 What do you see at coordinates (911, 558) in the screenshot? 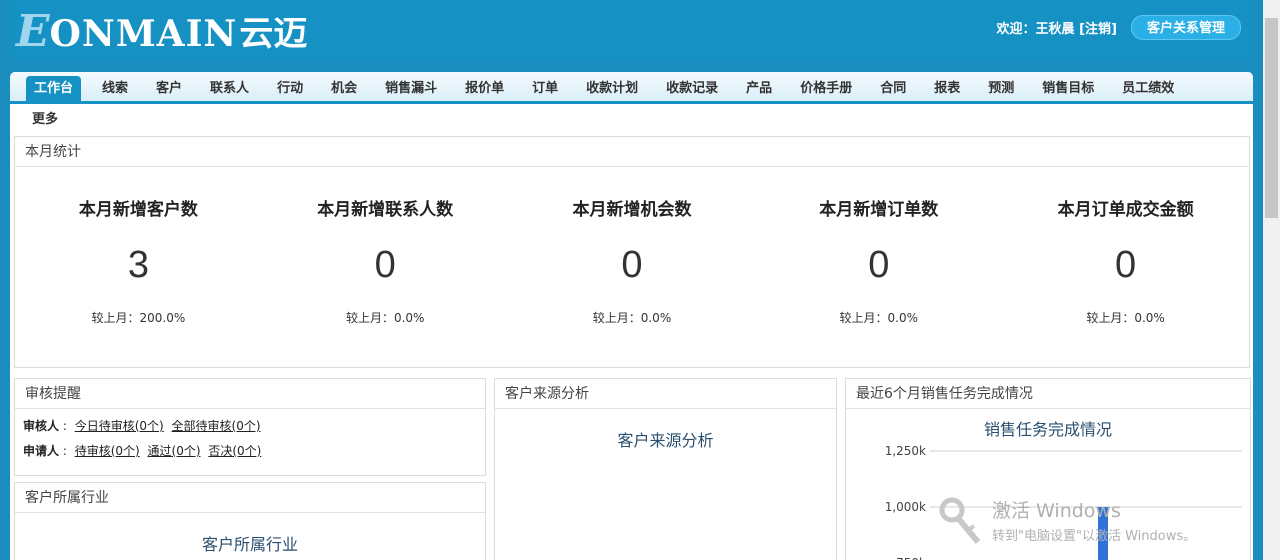
I see `y-tick-label: 750k` at bounding box center [911, 558].